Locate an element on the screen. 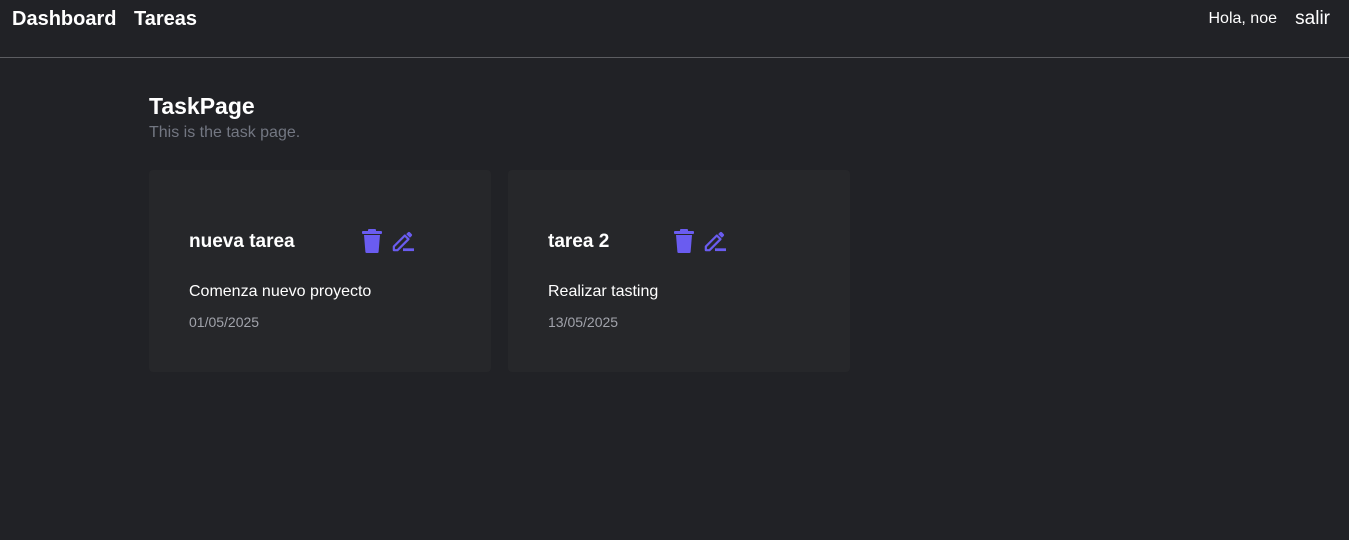  task-description: Comenza nuevo proyecto is located at coordinates (280, 291).